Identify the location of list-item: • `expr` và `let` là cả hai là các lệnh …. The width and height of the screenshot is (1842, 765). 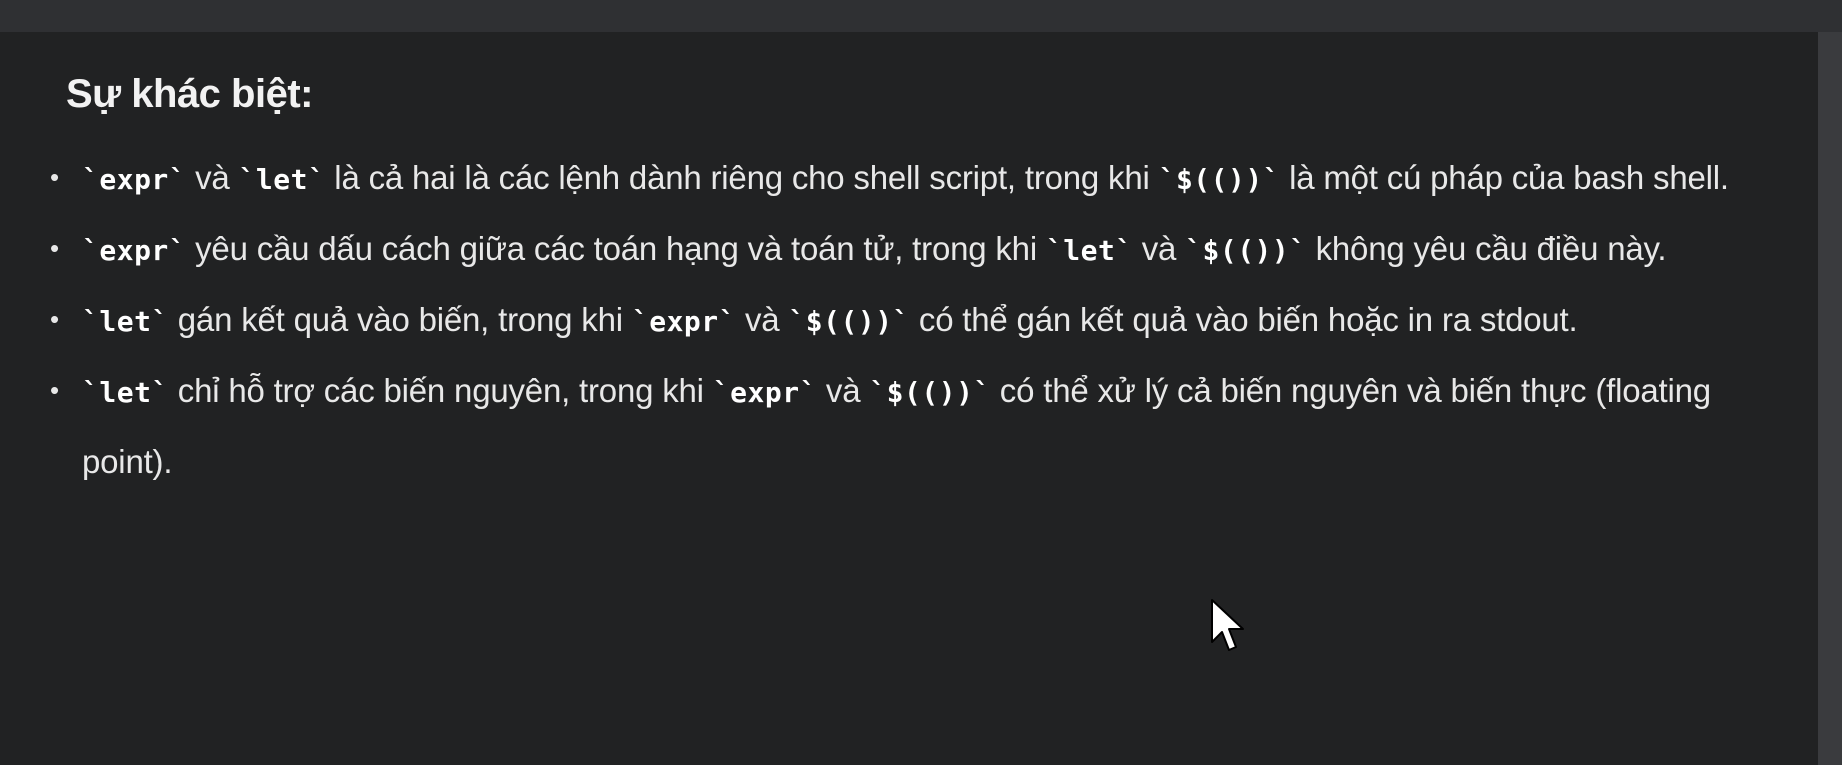
(918, 178).